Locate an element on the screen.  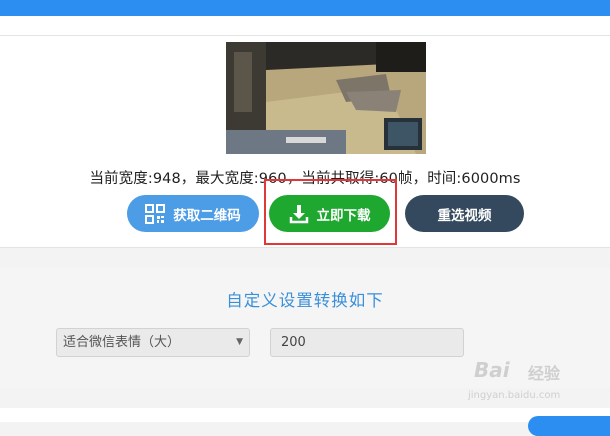
download-icon is located at coordinates (299, 214).